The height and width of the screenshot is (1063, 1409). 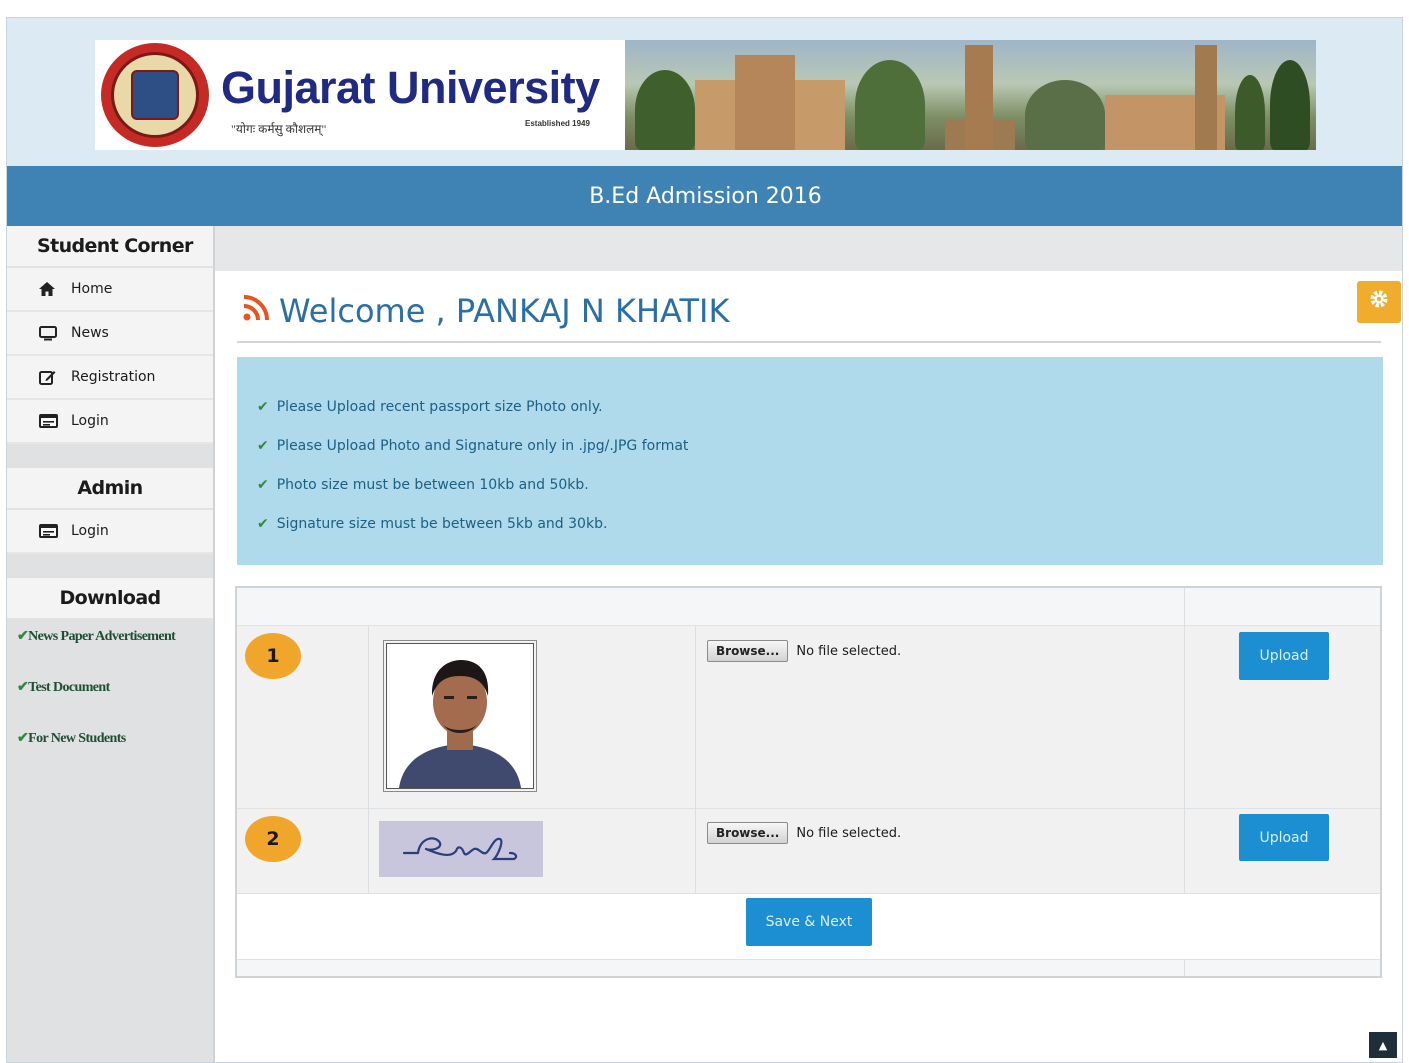 What do you see at coordinates (809, 342) in the screenshot?
I see `divider` at bounding box center [809, 342].